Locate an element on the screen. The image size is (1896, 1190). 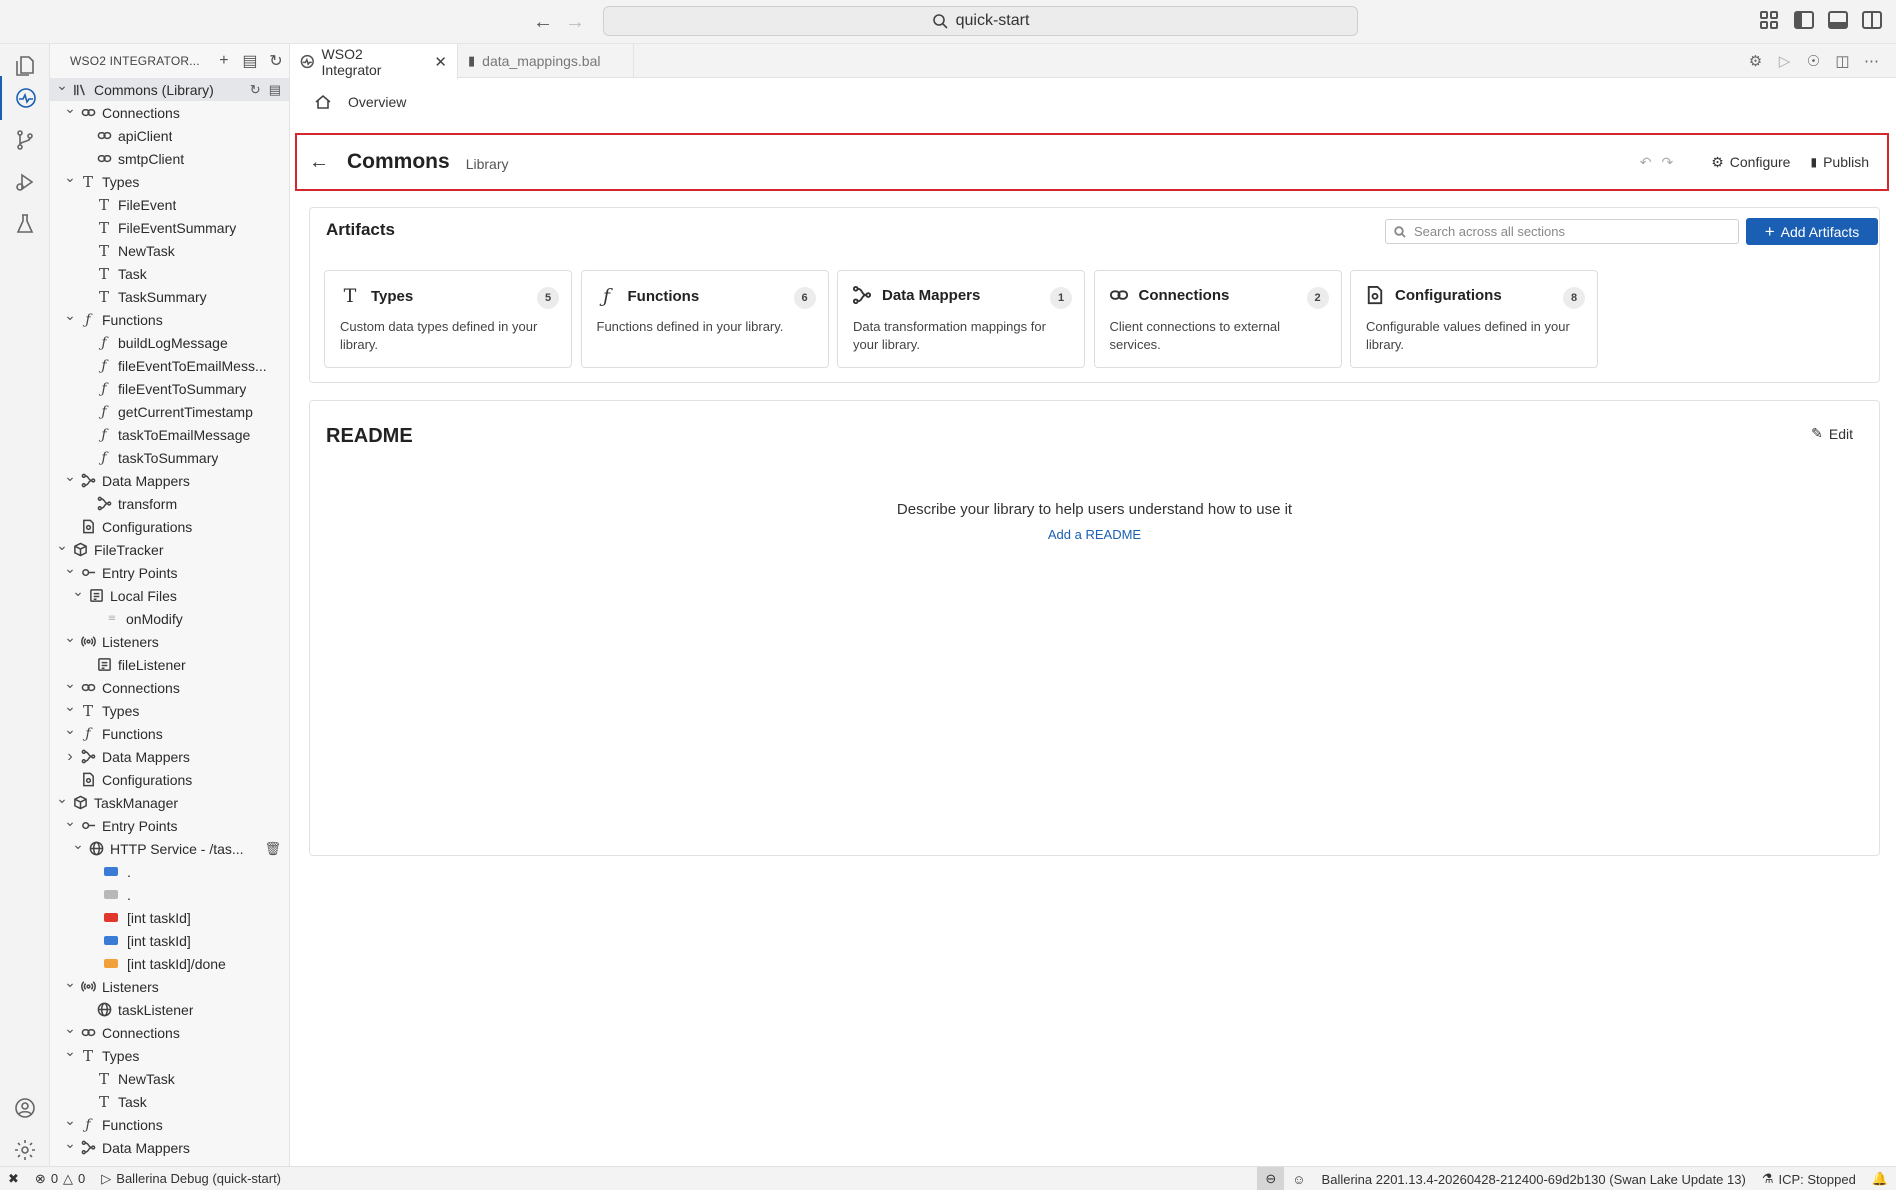
problems-indicator: ⊗ 0 △ 0 is located at coordinates (60, 1178).